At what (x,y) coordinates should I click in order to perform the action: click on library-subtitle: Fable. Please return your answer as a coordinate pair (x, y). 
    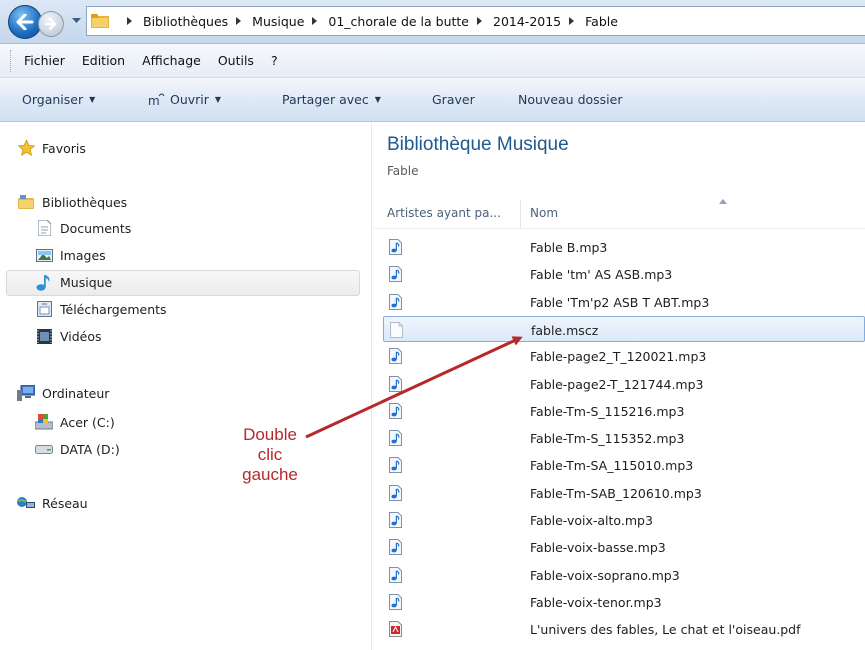
    Looking at the image, I should click on (403, 171).